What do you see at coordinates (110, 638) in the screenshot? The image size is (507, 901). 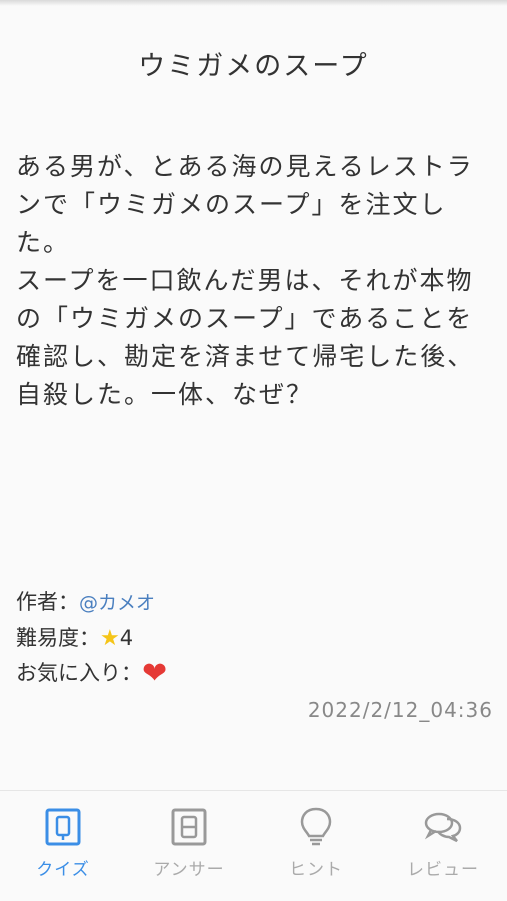 I see `star-icon: ★` at bounding box center [110, 638].